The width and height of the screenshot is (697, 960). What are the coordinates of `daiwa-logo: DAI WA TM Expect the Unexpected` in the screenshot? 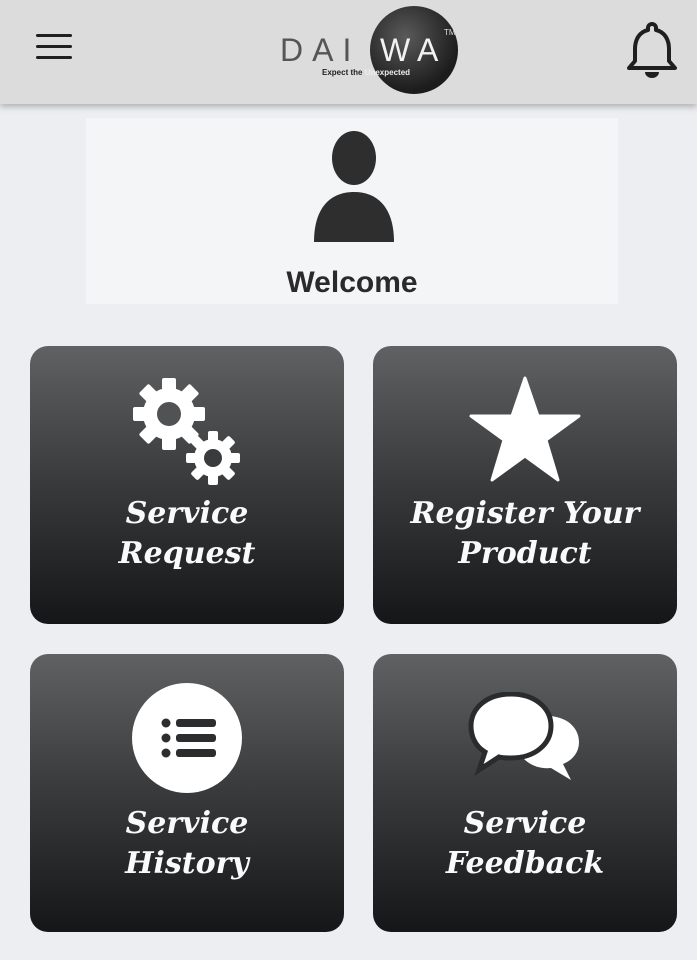 It's located at (371, 50).